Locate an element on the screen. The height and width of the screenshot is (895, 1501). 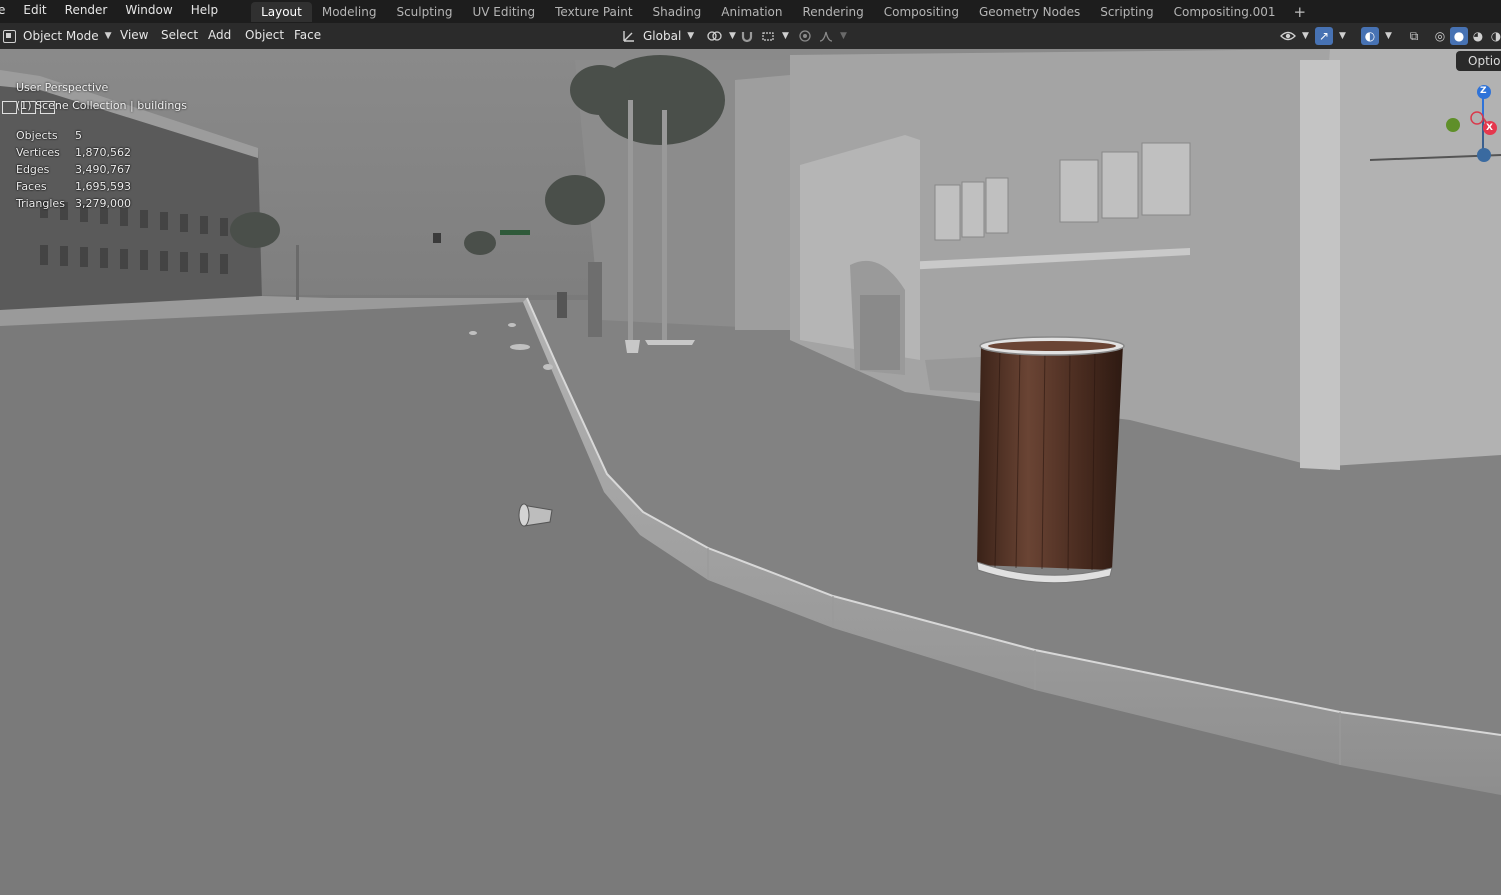
stat-row: Vertices 1,870,562 is located at coordinates (73, 152).